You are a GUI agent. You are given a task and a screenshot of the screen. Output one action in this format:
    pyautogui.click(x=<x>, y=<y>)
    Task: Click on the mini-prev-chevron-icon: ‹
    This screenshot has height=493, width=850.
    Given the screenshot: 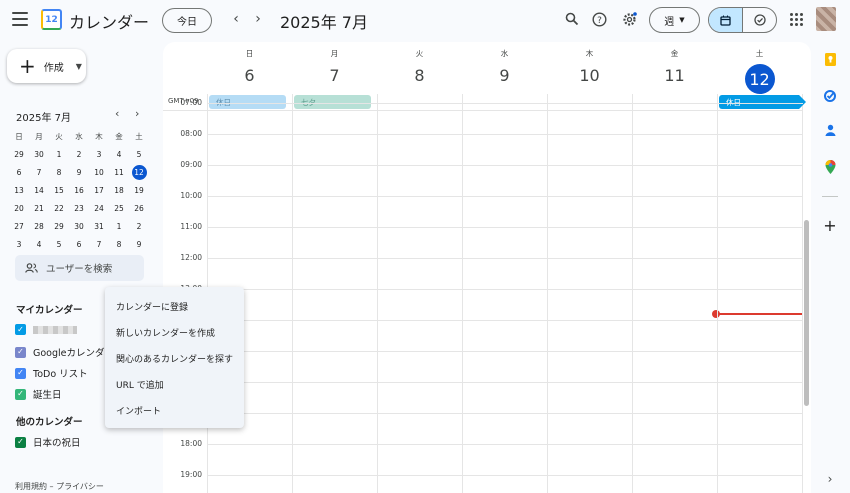 What is the action you would take?
    pyautogui.click(x=117, y=113)
    